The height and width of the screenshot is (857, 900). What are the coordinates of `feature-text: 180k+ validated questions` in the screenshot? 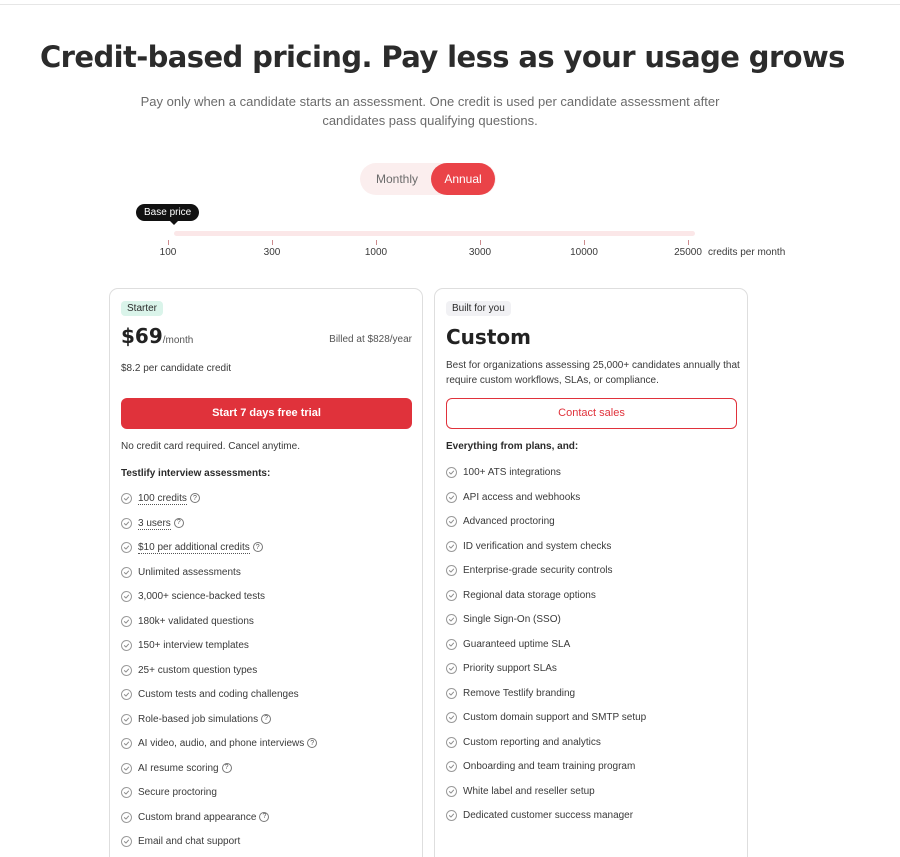 It's located at (196, 621).